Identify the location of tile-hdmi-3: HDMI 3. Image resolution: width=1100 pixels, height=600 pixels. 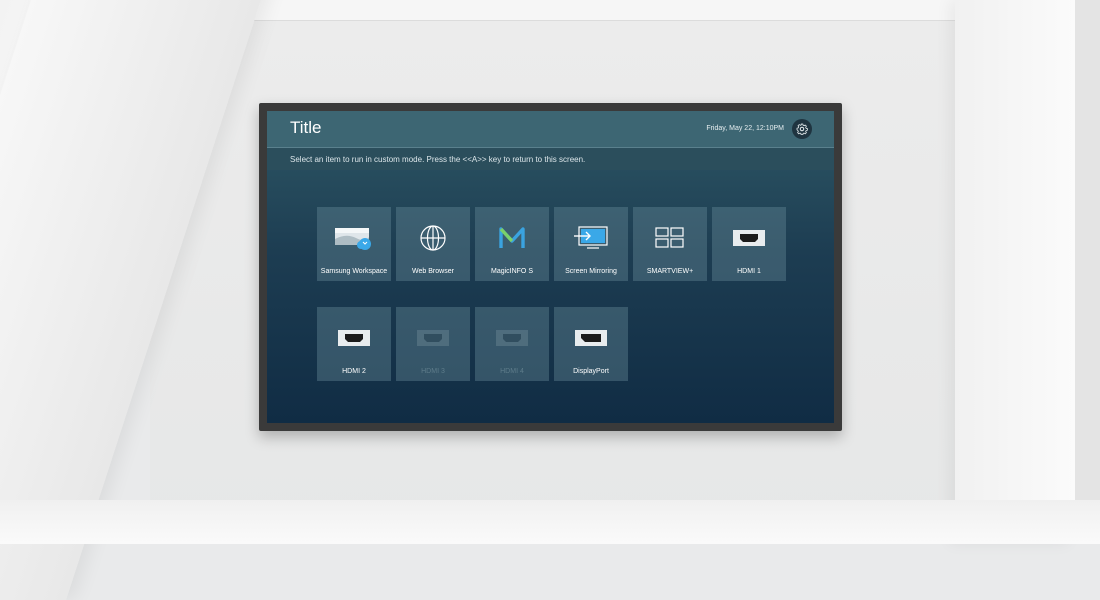
(433, 344).